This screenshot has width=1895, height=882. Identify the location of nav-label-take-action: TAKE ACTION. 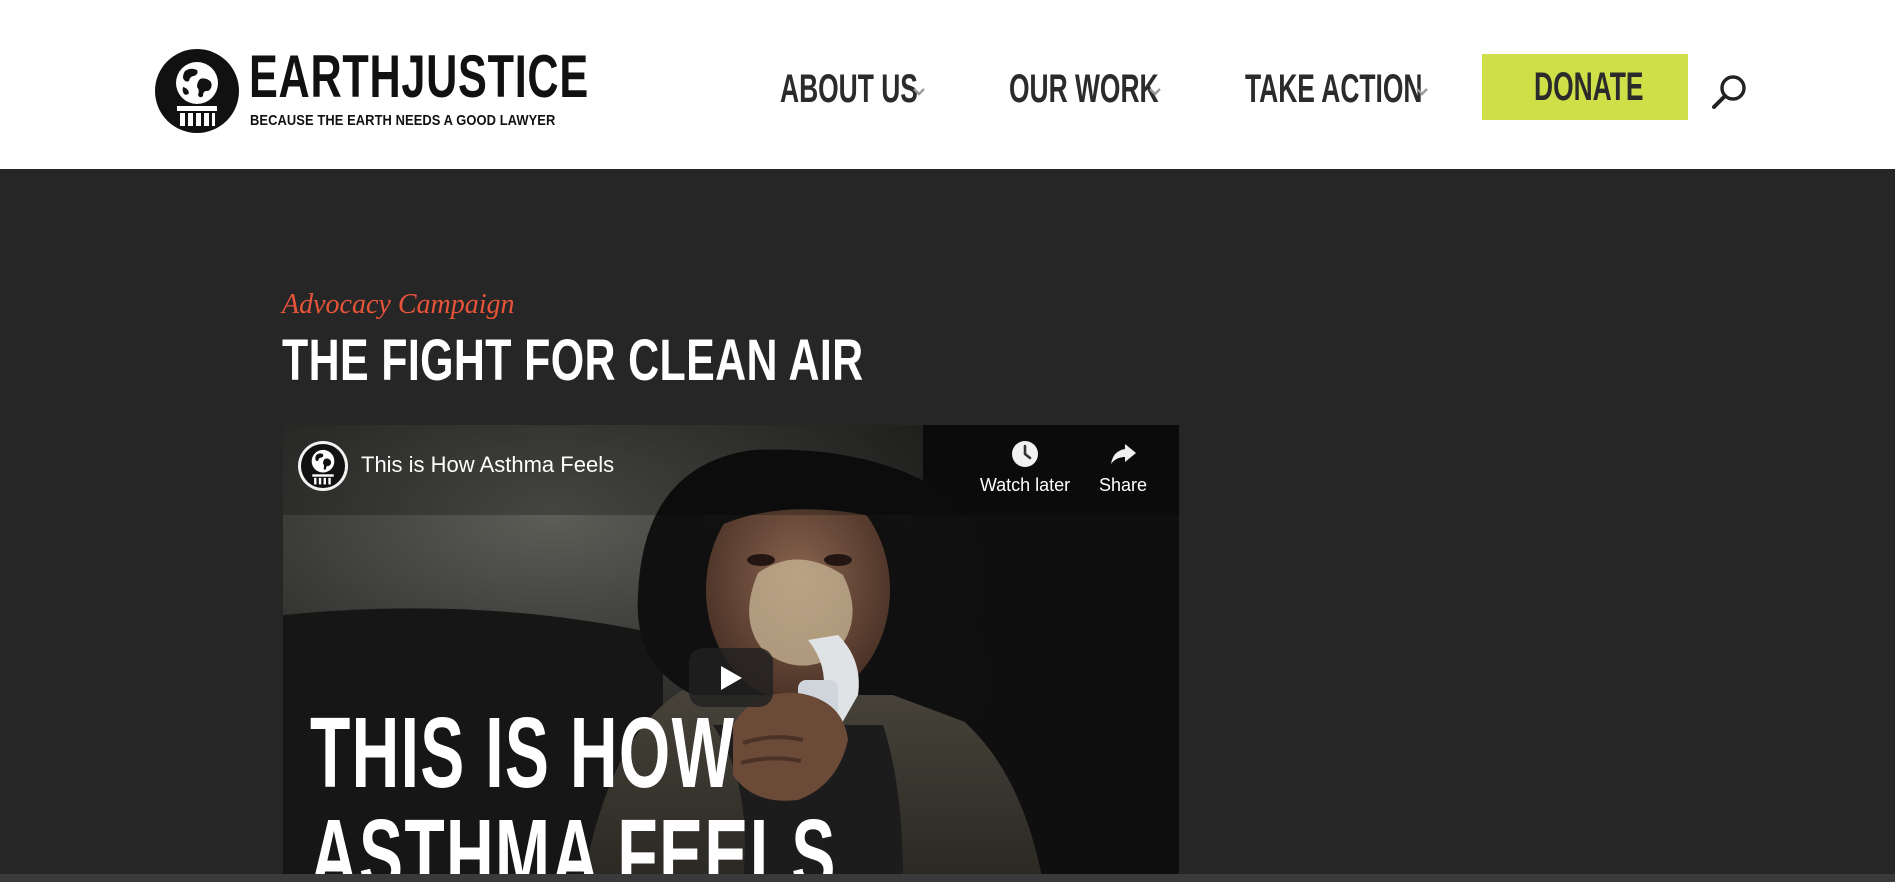
(1334, 89).